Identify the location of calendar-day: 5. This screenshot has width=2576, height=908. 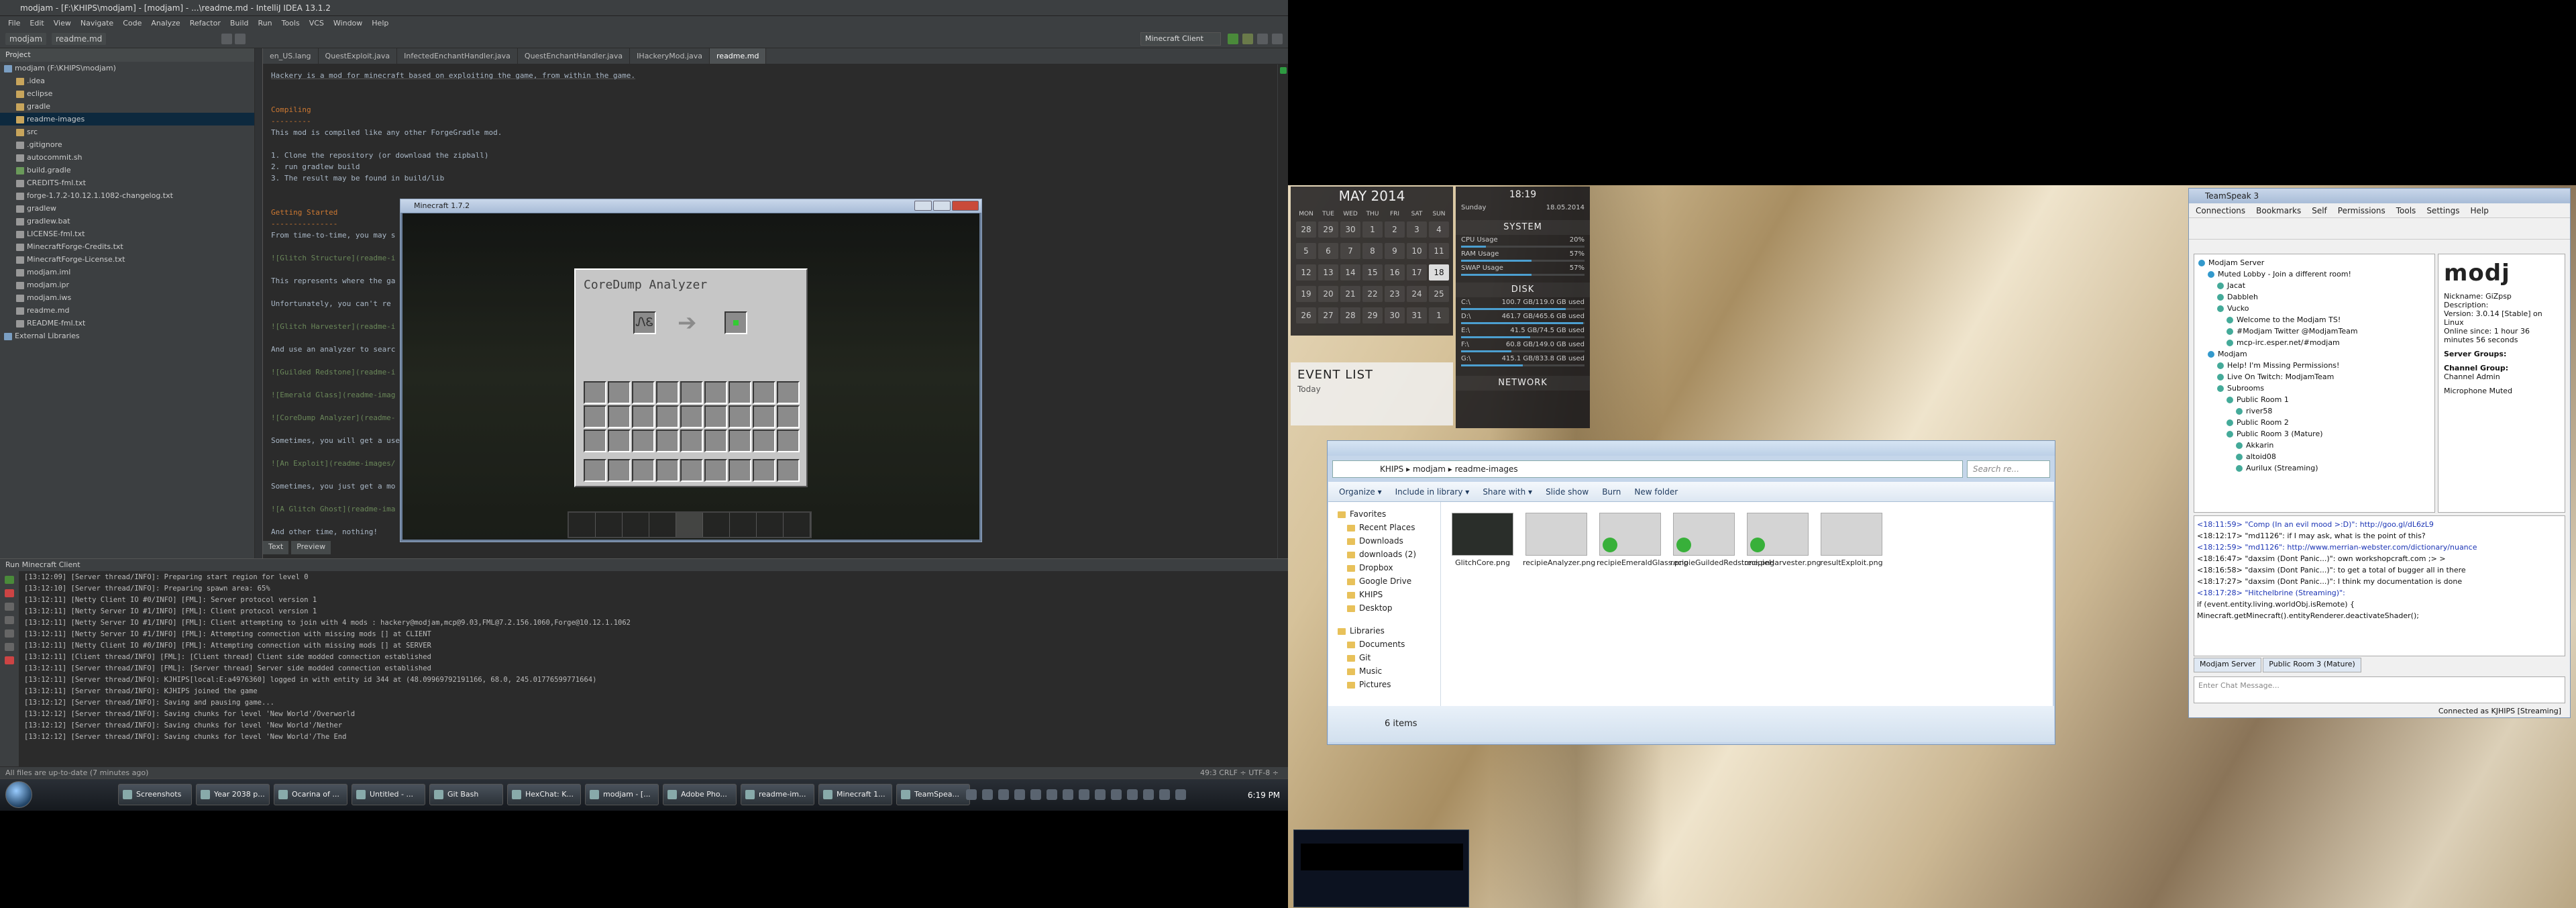
(1306, 251).